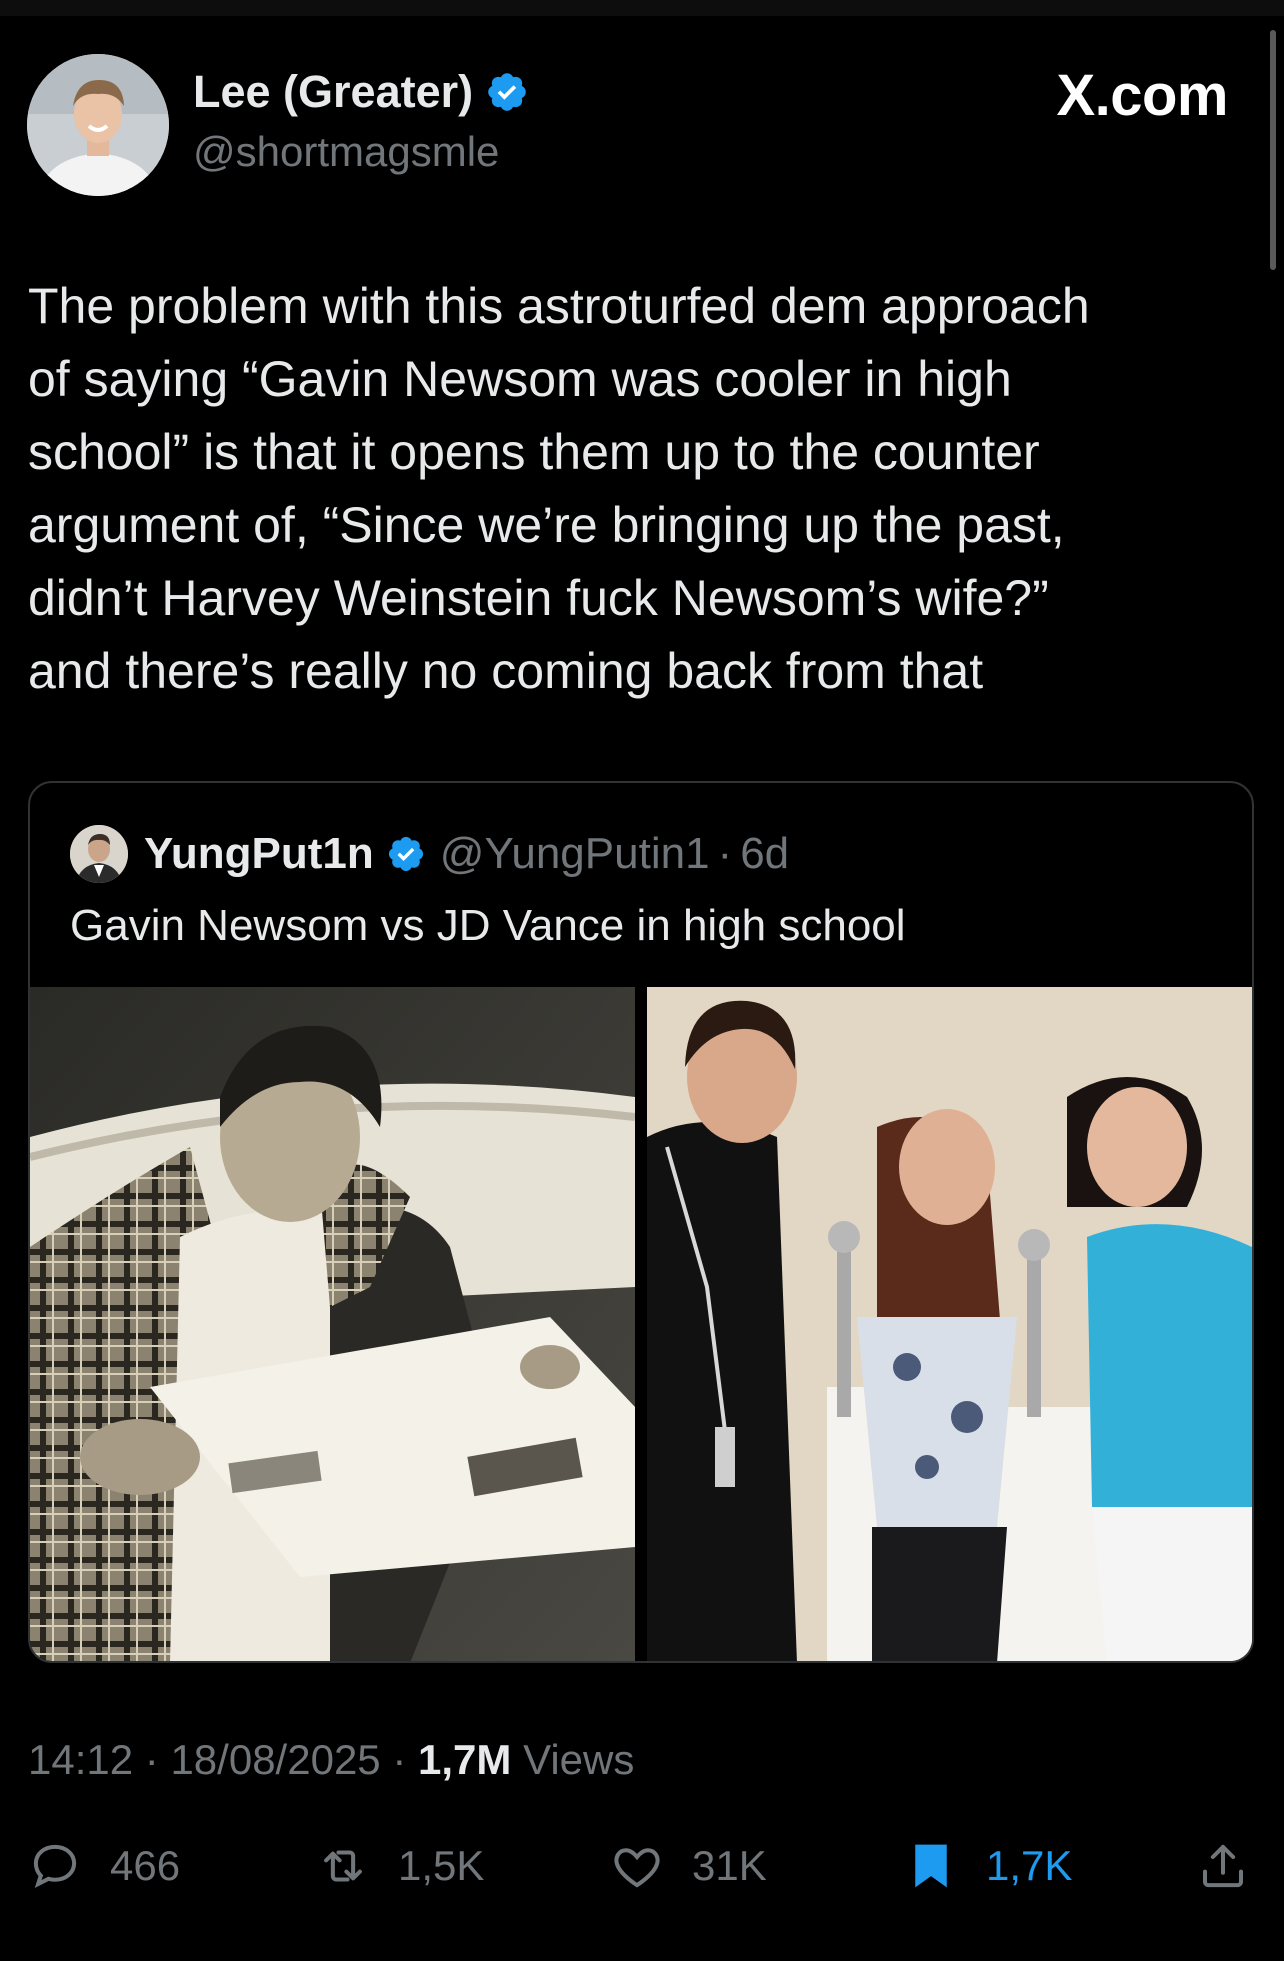  I want to click on scrollbar-thumb, so click(1273, 150).